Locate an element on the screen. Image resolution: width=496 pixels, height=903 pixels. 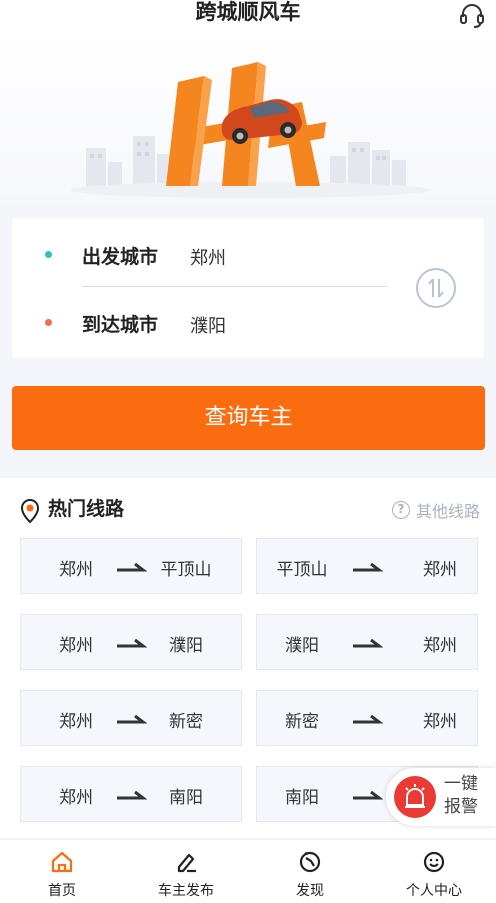
question-icon: ? is located at coordinates (400, 510).